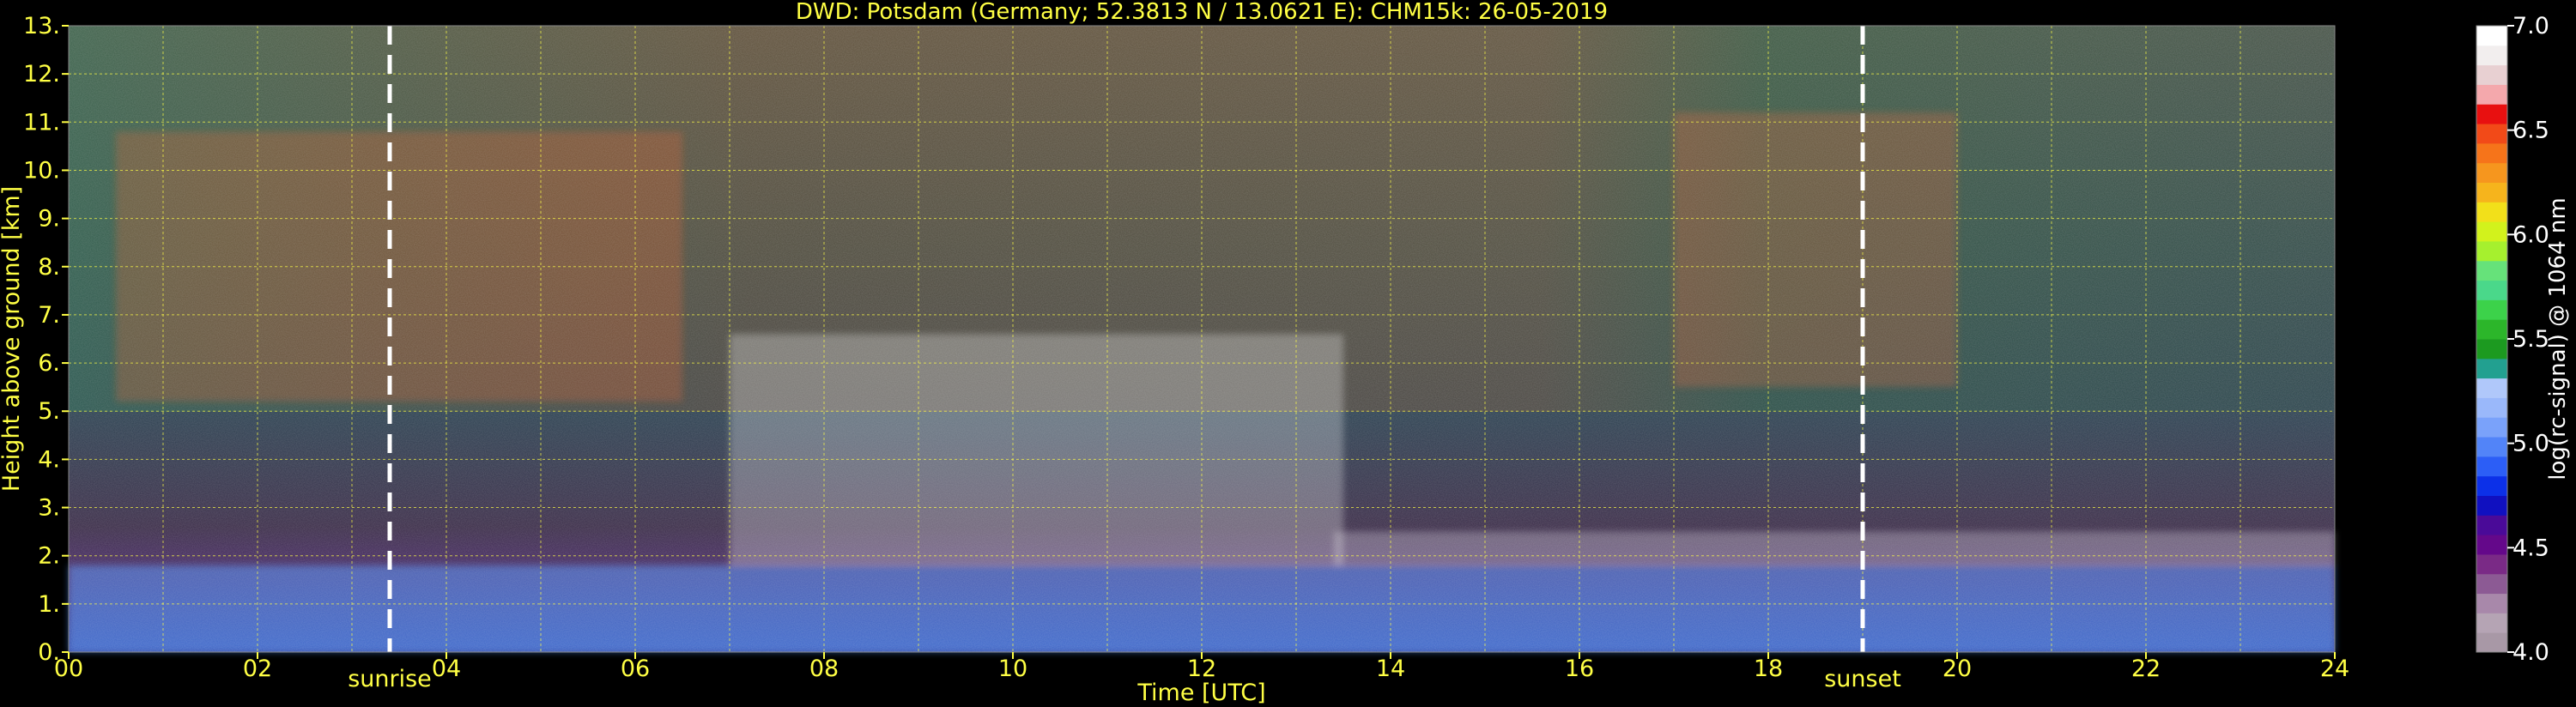  What do you see at coordinates (635, 669) in the screenshot?
I see `x-tick-label: 06` at bounding box center [635, 669].